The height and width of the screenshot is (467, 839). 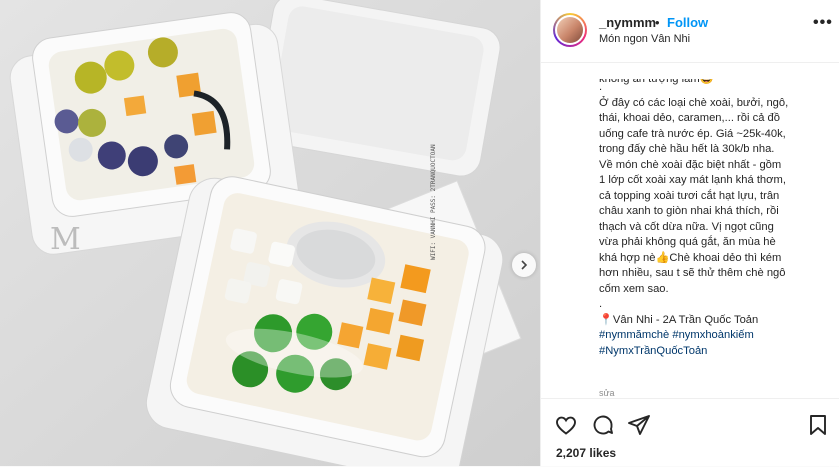 I want to click on chevron-right-icon, so click(x=524, y=265).